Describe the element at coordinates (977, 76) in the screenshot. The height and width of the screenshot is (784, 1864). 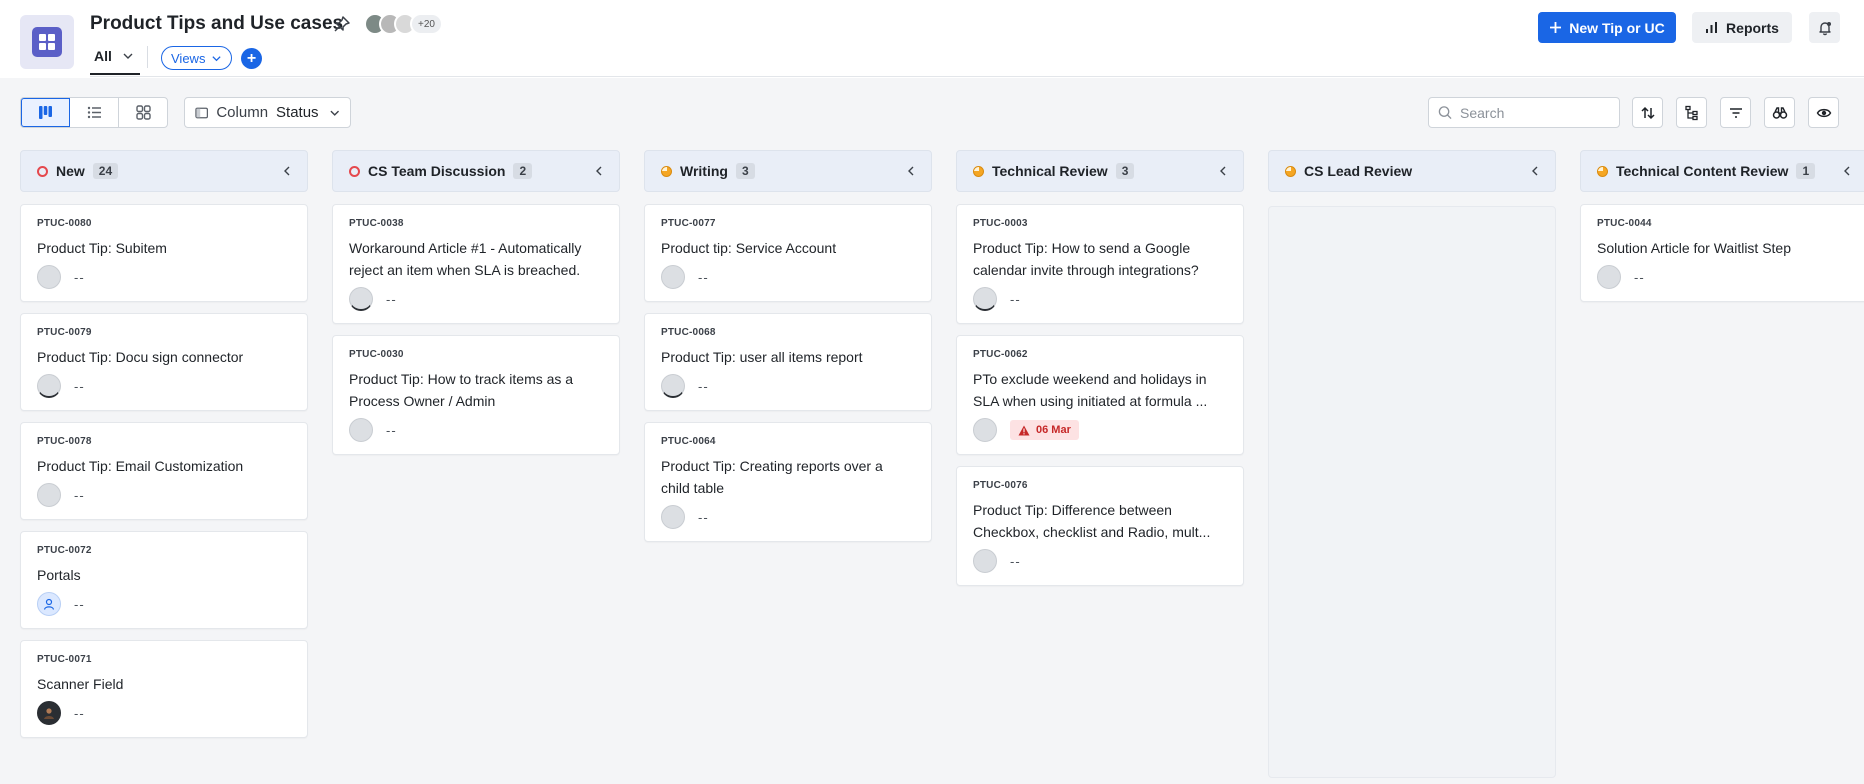
I see `divider` at that location.